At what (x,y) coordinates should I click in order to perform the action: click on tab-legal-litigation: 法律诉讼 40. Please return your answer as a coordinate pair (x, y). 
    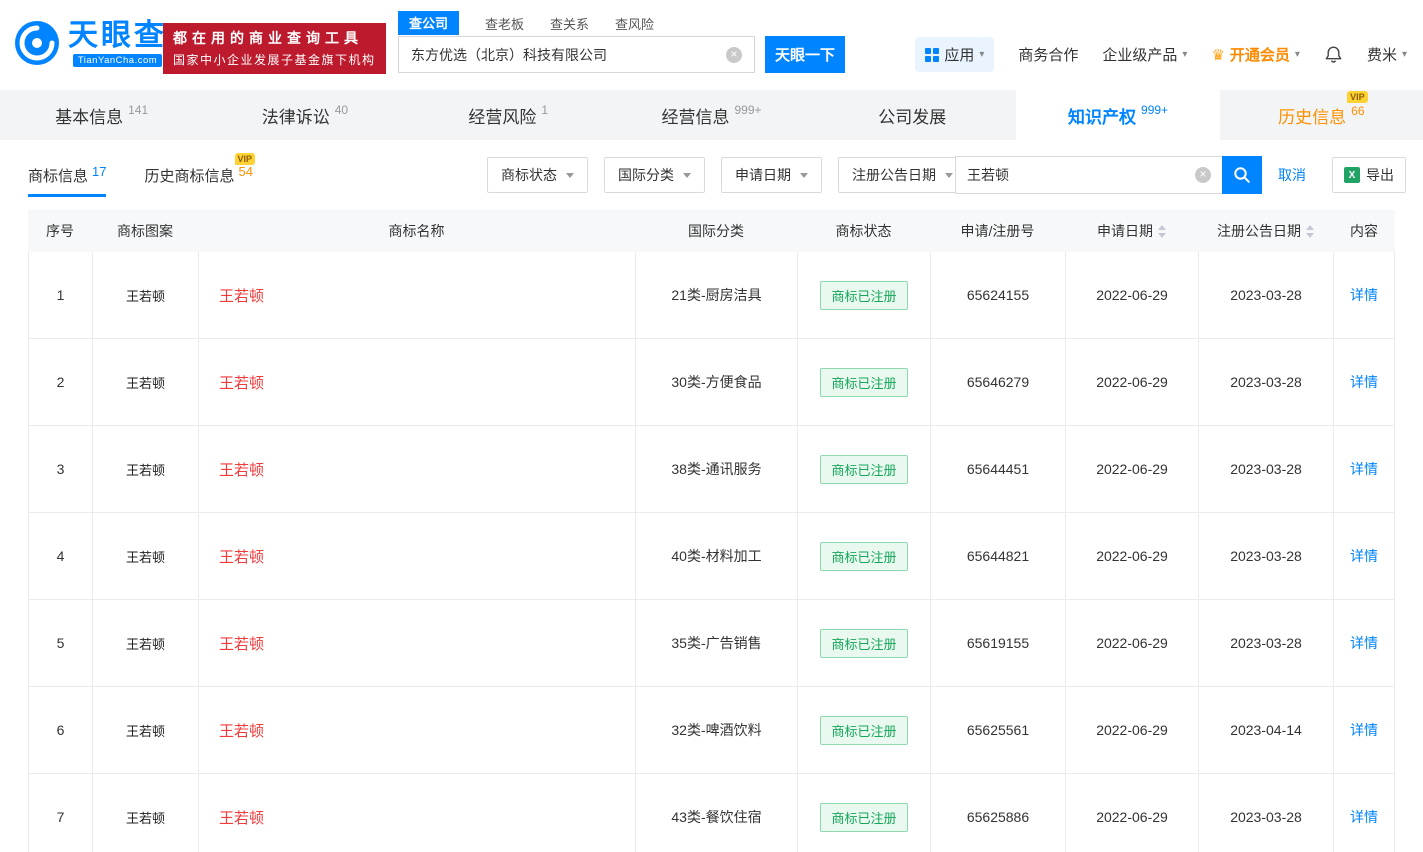
    Looking at the image, I should click on (304, 115).